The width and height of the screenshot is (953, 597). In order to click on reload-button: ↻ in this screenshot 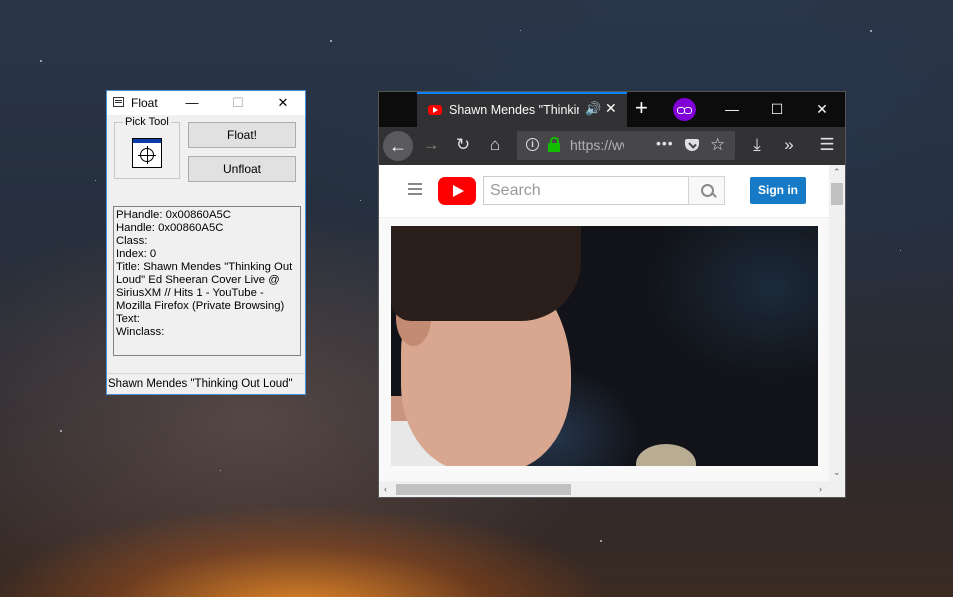, I will do `click(463, 145)`.